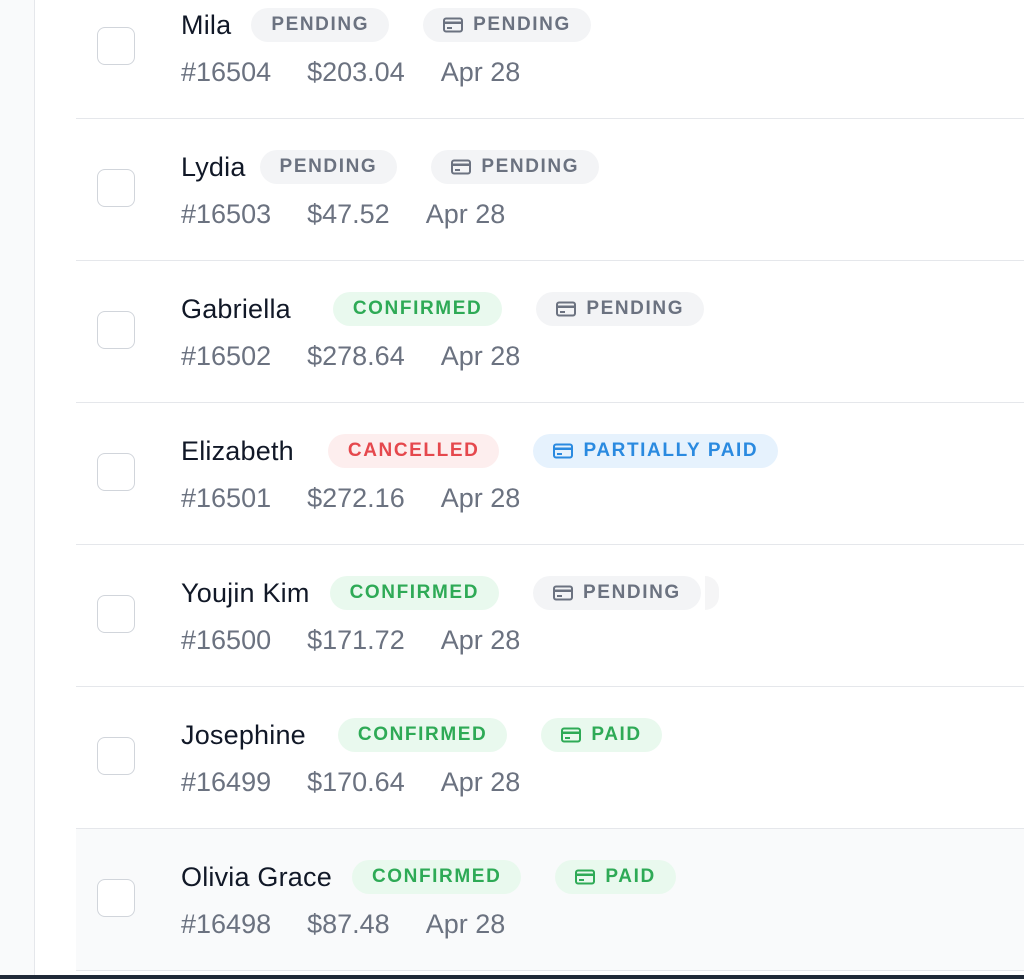  Describe the element at coordinates (356, 356) in the screenshot. I see `order-total: $278.64` at that location.